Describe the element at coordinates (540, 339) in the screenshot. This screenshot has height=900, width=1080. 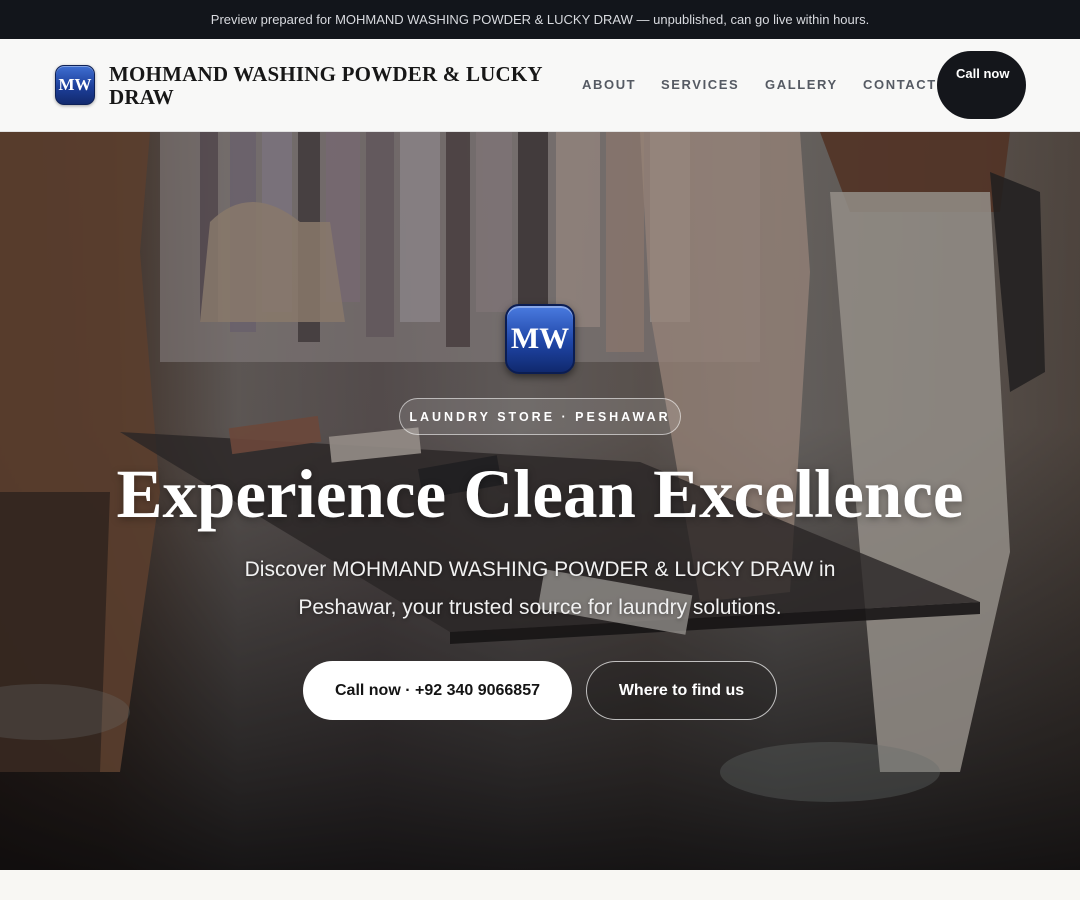
I see `hero-logo: MW` at that location.